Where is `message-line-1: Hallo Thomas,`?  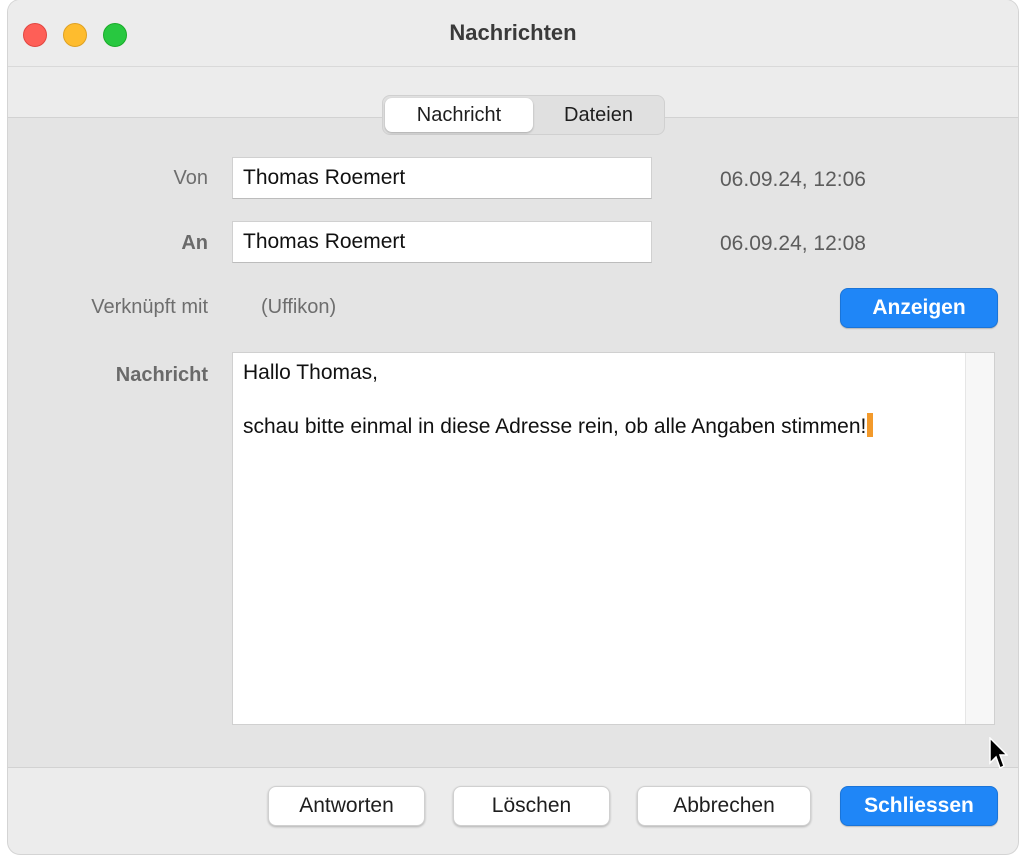
message-line-1: Hallo Thomas, is located at coordinates (311, 372).